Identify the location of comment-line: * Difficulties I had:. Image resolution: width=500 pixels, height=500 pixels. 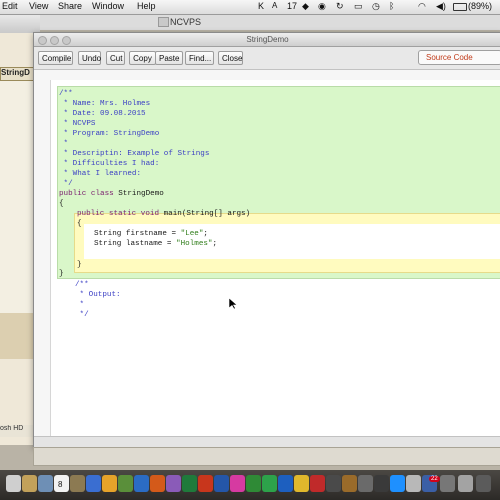
(109, 164).